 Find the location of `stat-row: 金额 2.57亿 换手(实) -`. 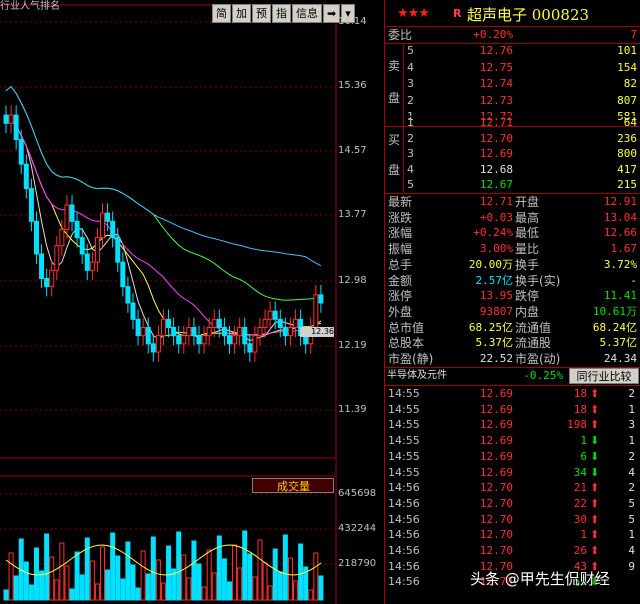

stat-row: 金额 2.57亿 换手(实) - is located at coordinates (512, 281).